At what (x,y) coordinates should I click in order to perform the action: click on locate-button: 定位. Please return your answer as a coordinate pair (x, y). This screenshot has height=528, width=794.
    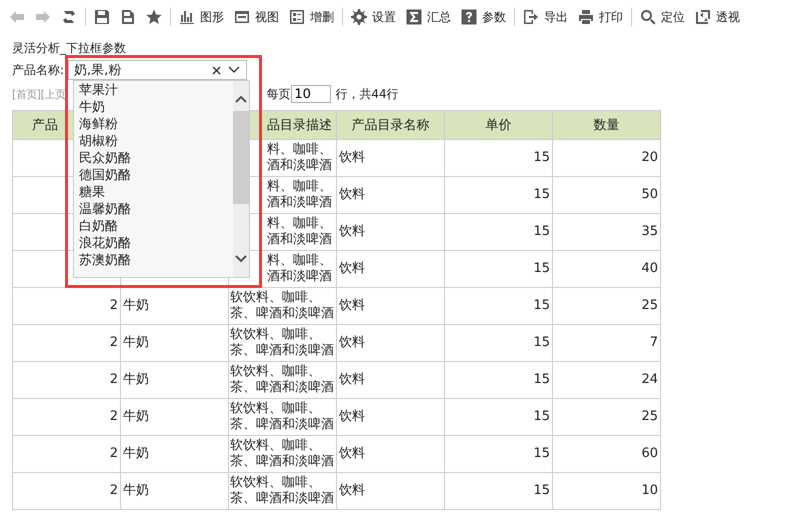
    Looking at the image, I should click on (662, 17).